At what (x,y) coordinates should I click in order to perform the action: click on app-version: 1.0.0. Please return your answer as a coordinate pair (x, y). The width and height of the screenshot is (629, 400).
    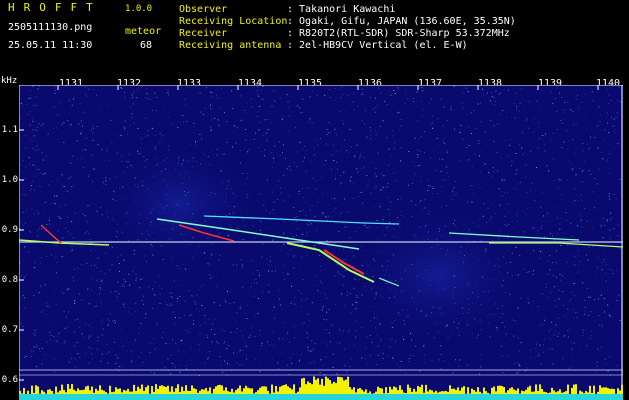
    Looking at the image, I should click on (139, 9).